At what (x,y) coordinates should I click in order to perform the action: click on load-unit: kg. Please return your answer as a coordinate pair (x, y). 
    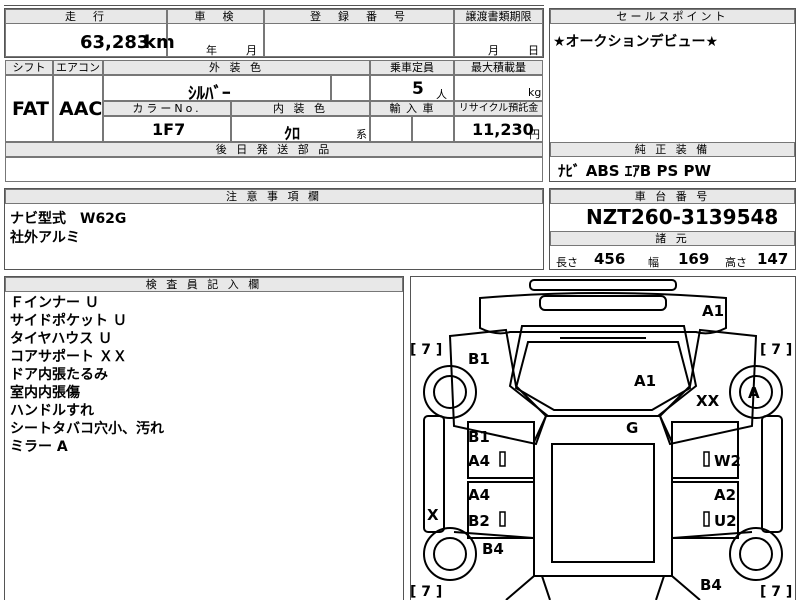
    Looking at the image, I should click on (535, 92).